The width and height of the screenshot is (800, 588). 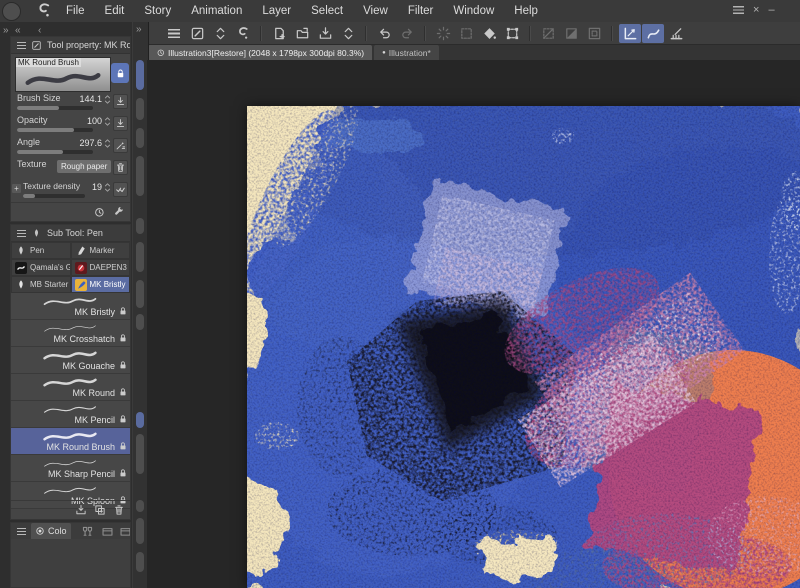 I want to click on menu-edit: Edit, so click(x=115, y=11).